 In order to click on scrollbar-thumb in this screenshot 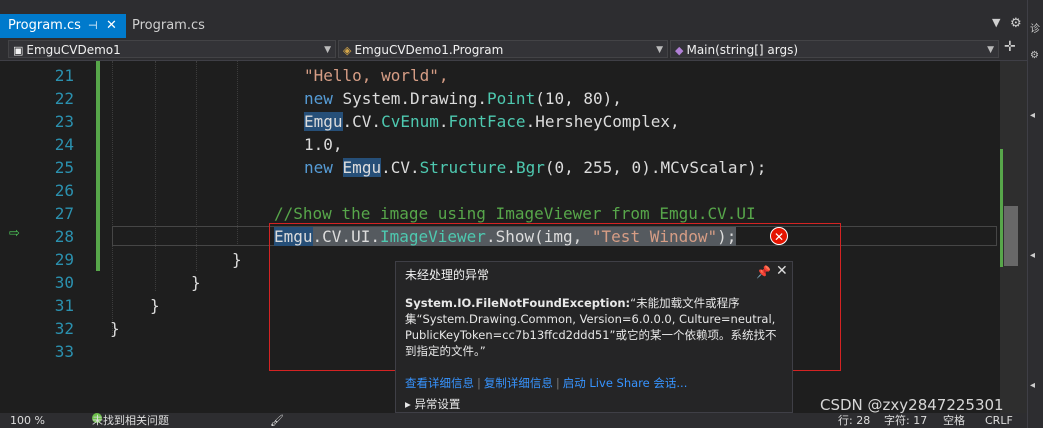, I will do `click(1011, 236)`.